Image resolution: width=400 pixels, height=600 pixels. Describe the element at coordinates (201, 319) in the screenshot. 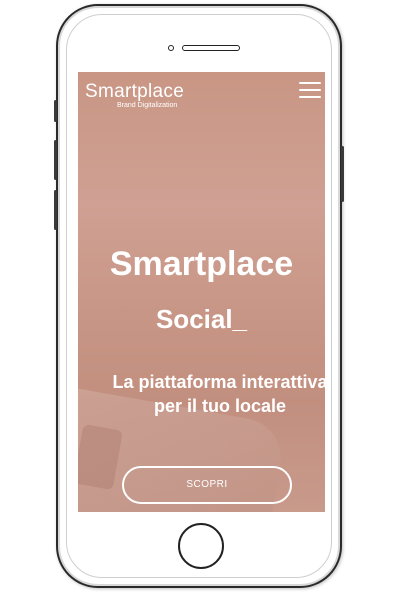

I see `hero-subtitle: Social_` at that location.